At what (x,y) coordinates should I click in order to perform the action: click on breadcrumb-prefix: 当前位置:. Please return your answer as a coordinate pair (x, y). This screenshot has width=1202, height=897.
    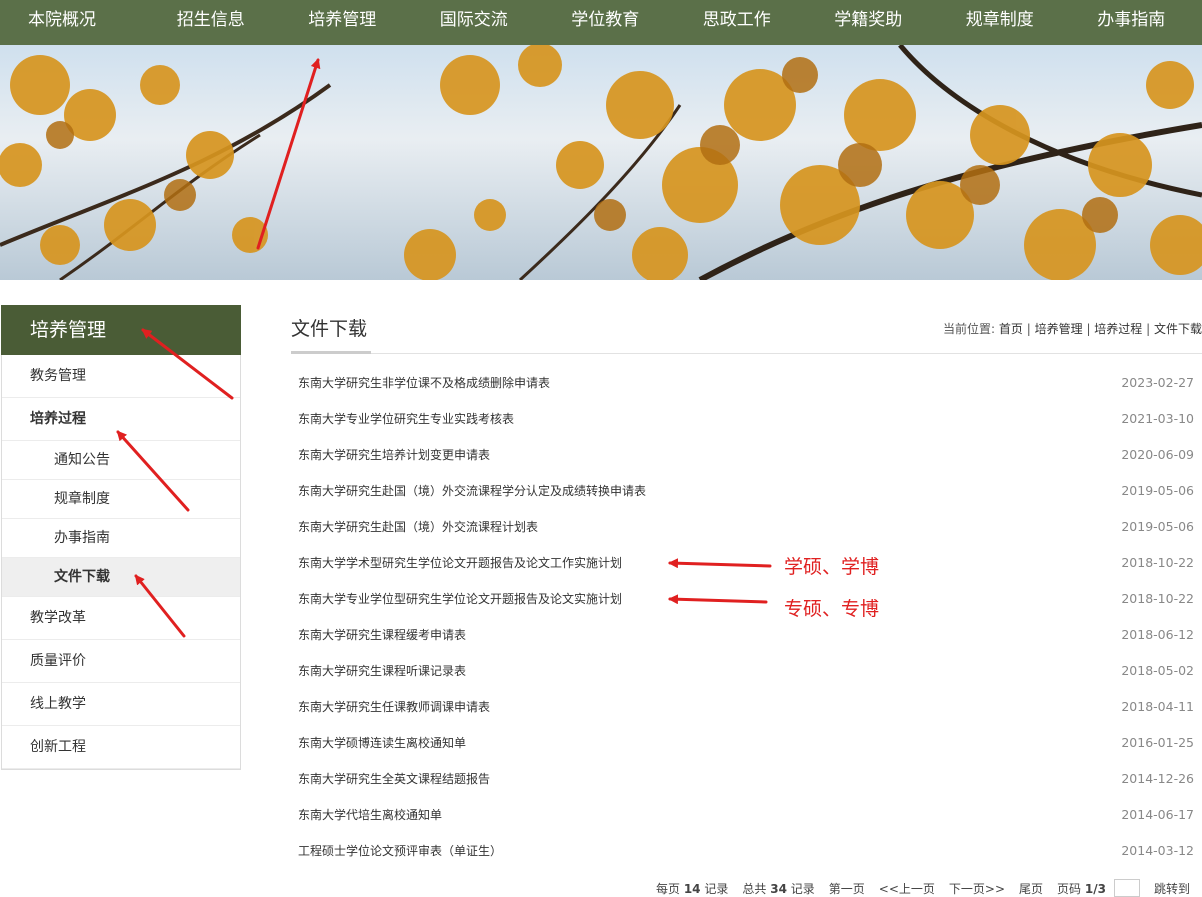
    Looking at the image, I should click on (969, 329).